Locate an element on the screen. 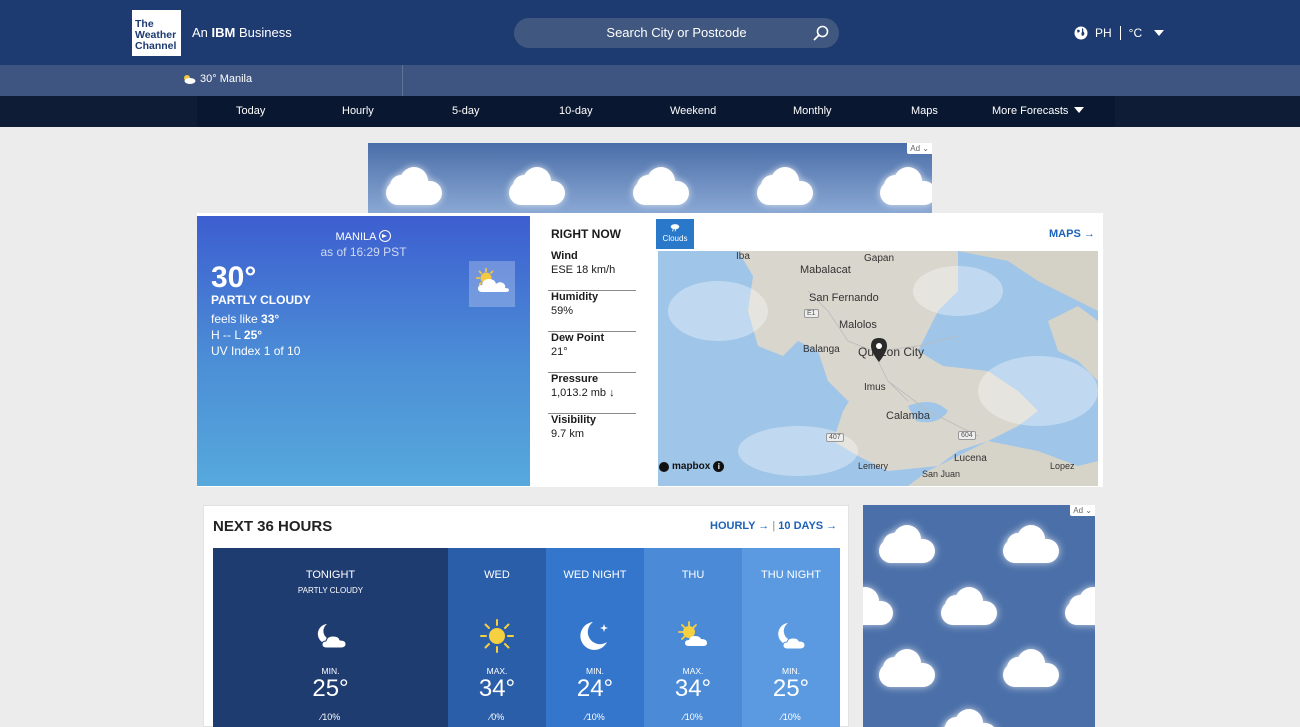 The image size is (1300, 727). search-input: Search City or Postcode is located at coordinates (676, 33).